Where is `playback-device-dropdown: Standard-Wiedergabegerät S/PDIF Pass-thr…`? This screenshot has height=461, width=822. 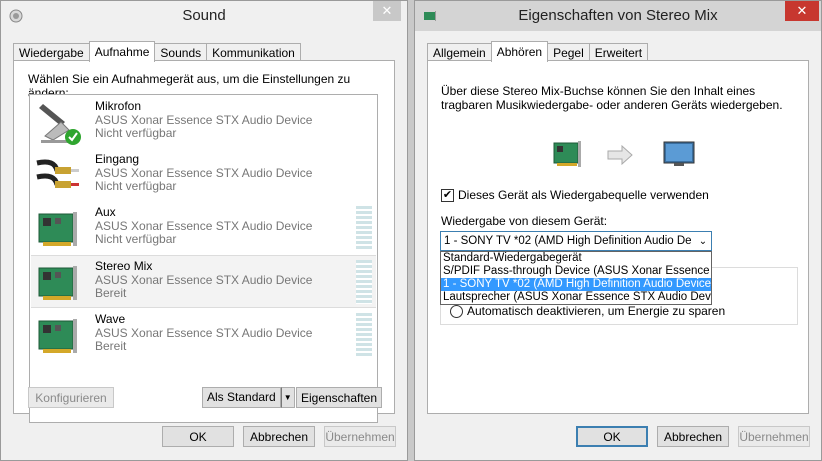
playback-device-dropdown: Standard-Wiedergabegerät S/PDIF Pass-thr… is located at coordinates (576, 278).